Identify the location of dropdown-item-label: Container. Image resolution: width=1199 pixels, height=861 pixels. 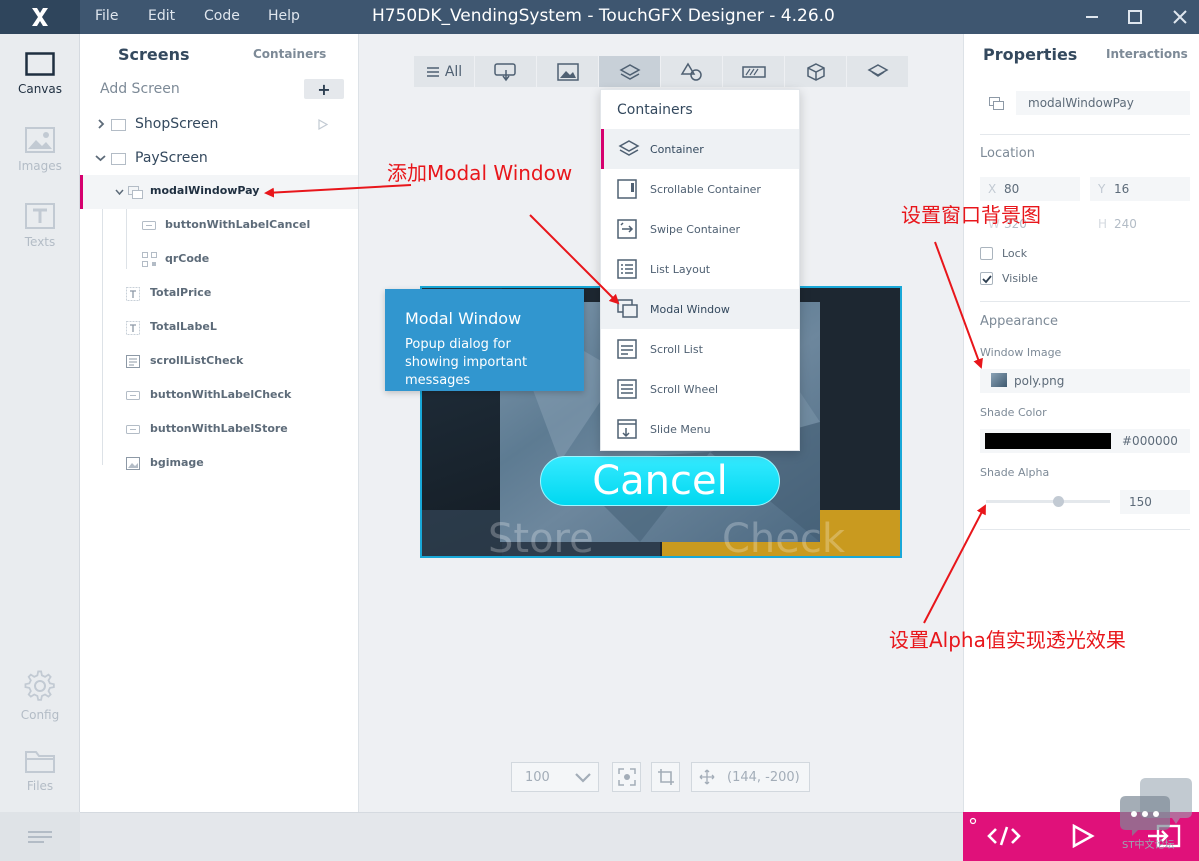
(677, 149).